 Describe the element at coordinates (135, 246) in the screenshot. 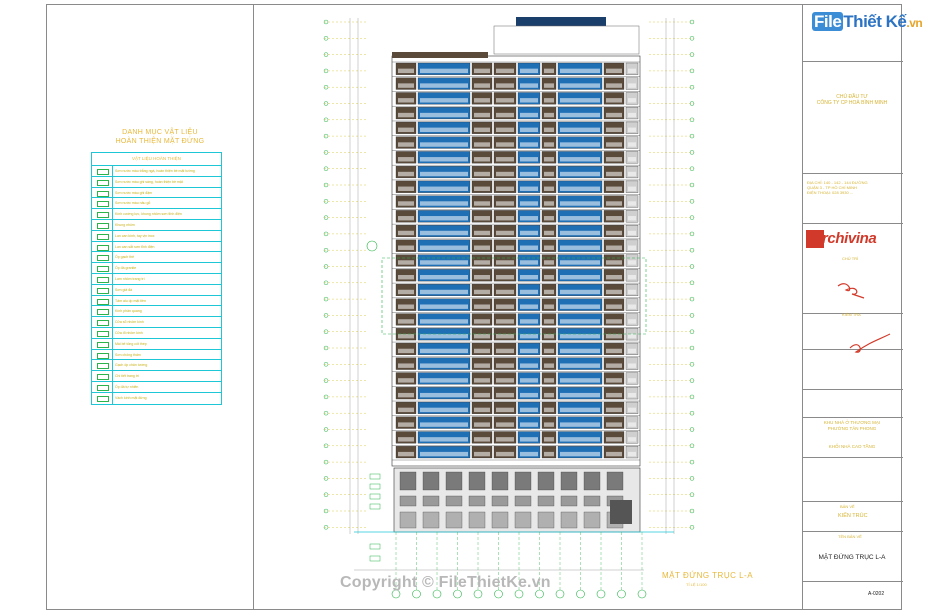

I see `legend-row-text: Lan can sắt sơn tĩnh điện` at that location.